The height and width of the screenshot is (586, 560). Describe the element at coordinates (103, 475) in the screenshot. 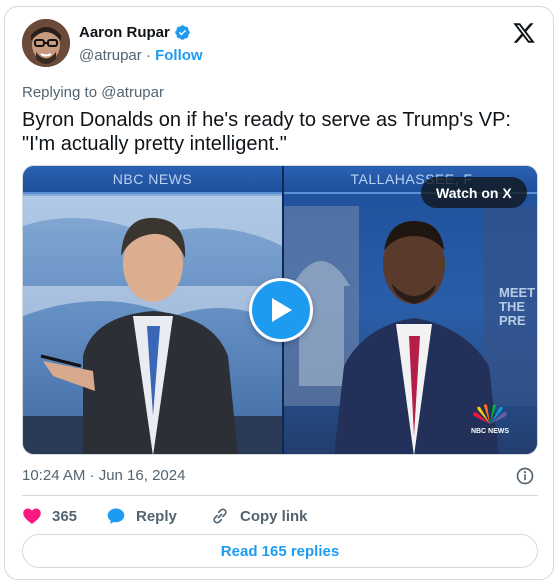

I see `tweet-timestamp: 10:24 AM · Jun 16, 2024` at that location.